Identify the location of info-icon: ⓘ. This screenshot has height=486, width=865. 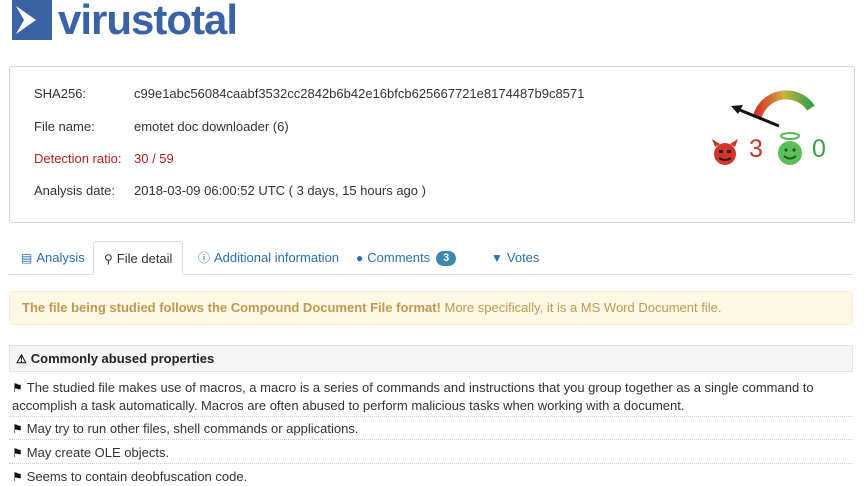
(204, 258).